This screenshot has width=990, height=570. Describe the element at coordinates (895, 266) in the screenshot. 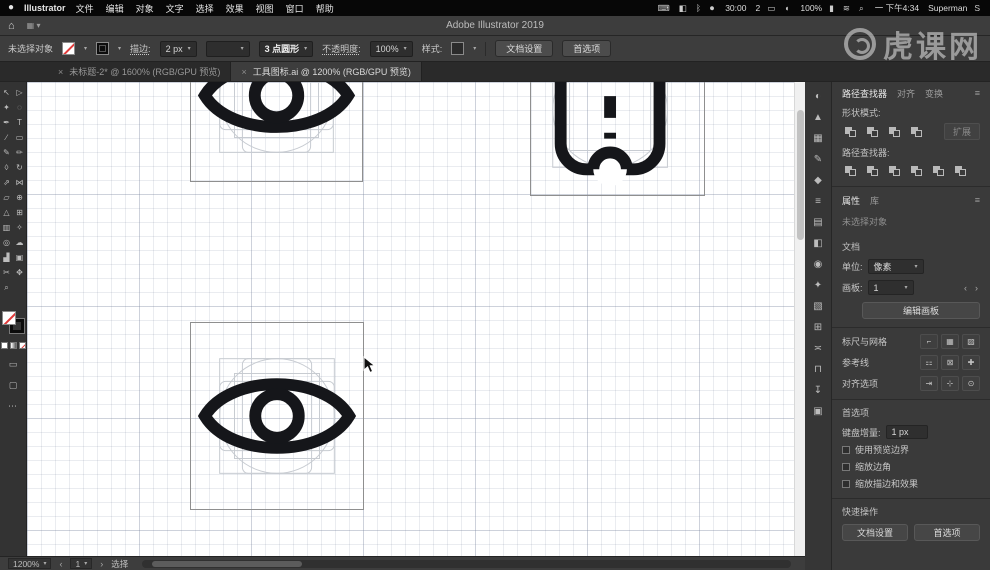

I see `units-select: 像素` at that location.